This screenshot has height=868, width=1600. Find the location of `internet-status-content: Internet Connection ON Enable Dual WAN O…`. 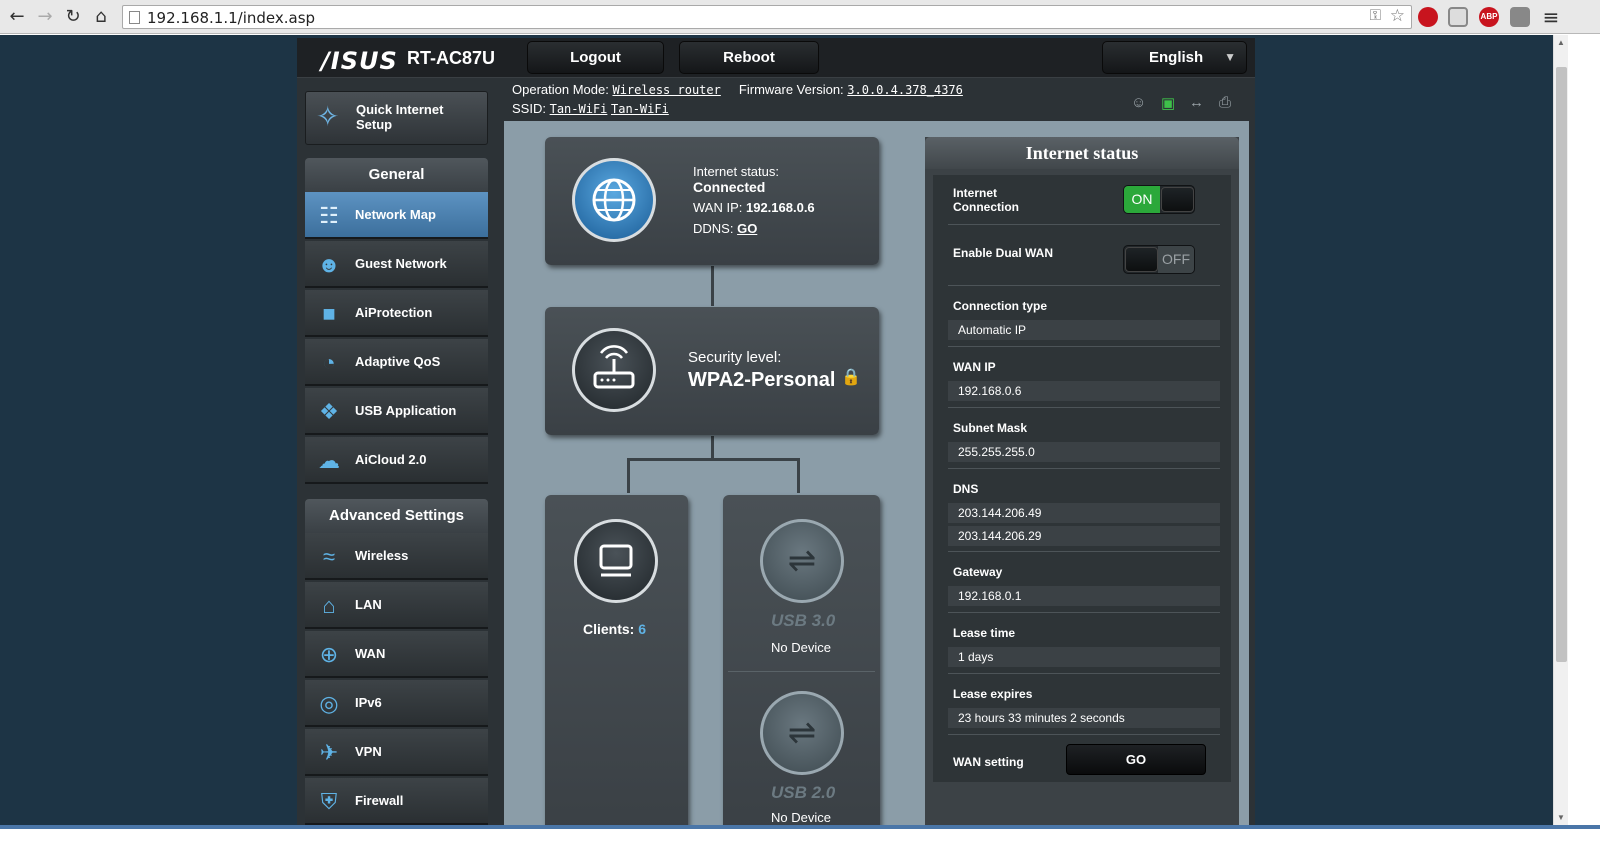

internet-status-content: Internet Connection ON Enable Dual WAN O… is located at coordinates (1082, 478).